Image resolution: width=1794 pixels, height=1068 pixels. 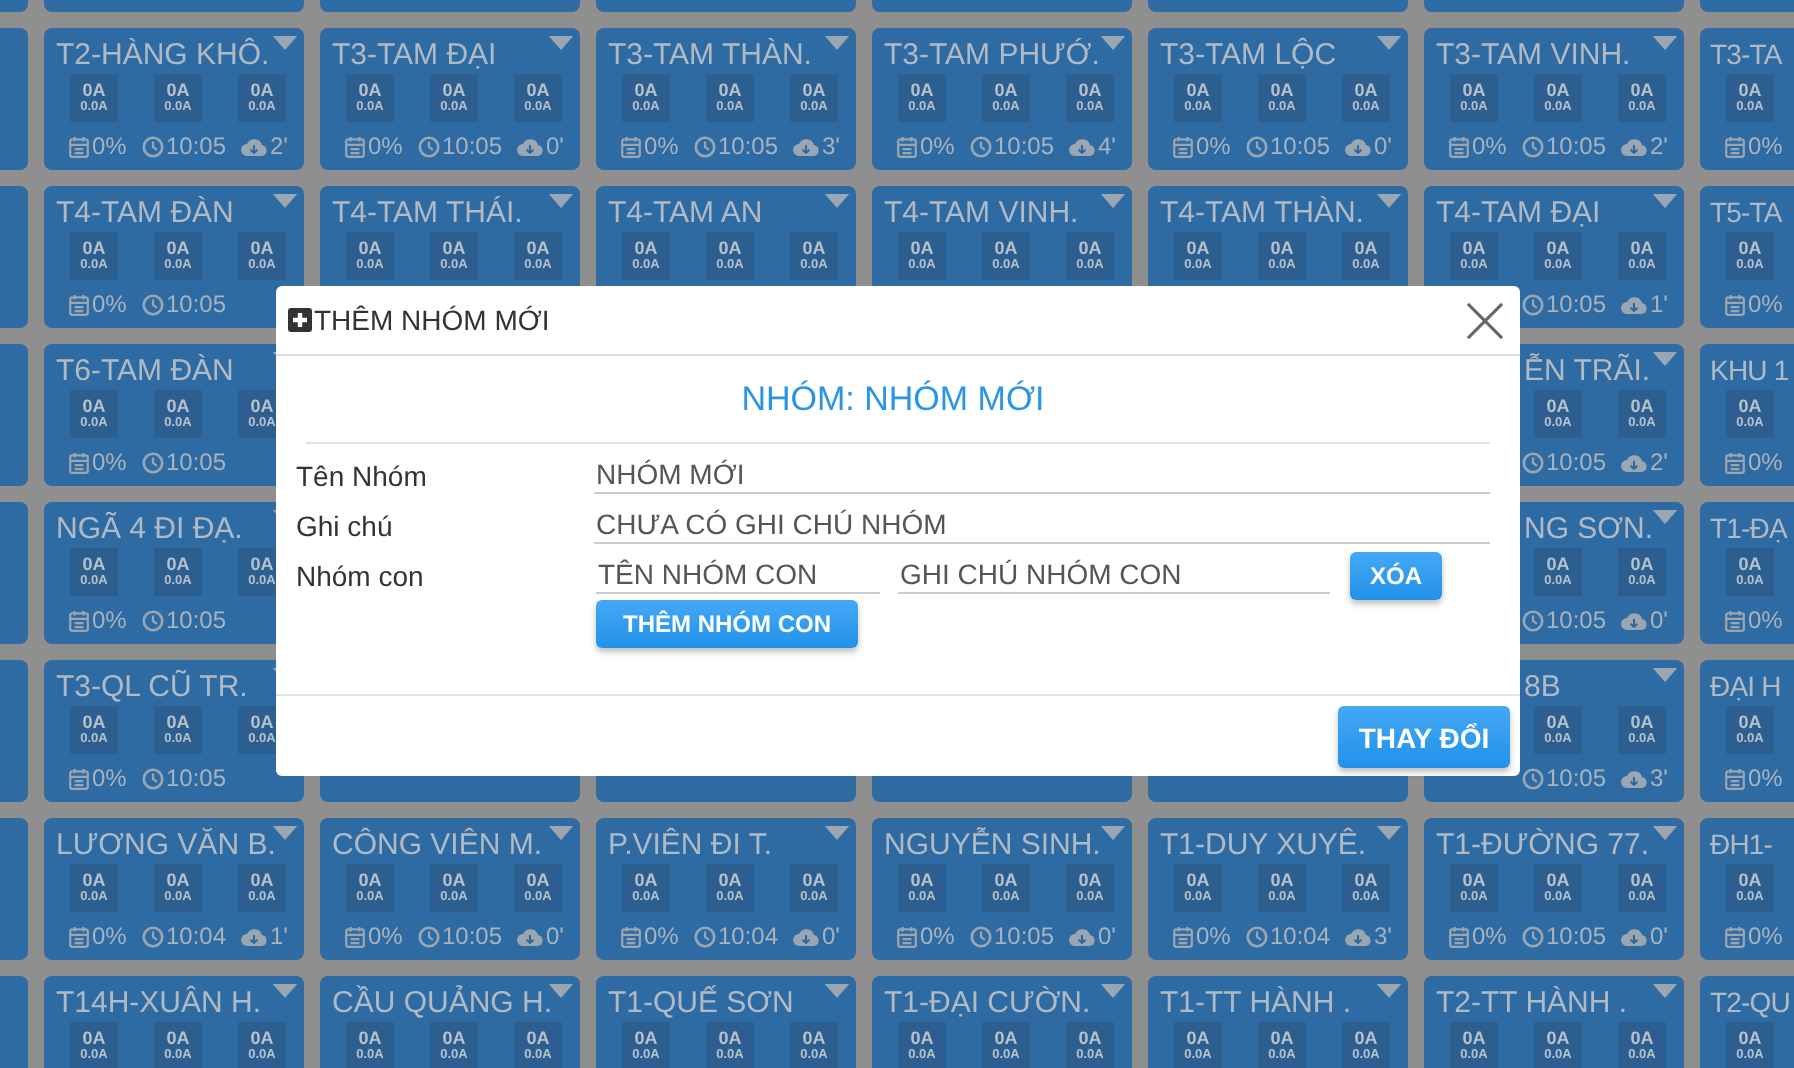 I want to click on tile-title: T3-TAM VINH., so click(x=1533, y=54).